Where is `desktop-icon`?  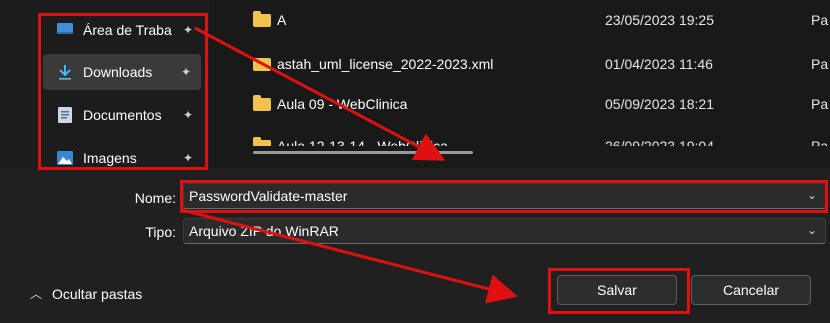 desktop-icon is located at coordinates (65, 30).